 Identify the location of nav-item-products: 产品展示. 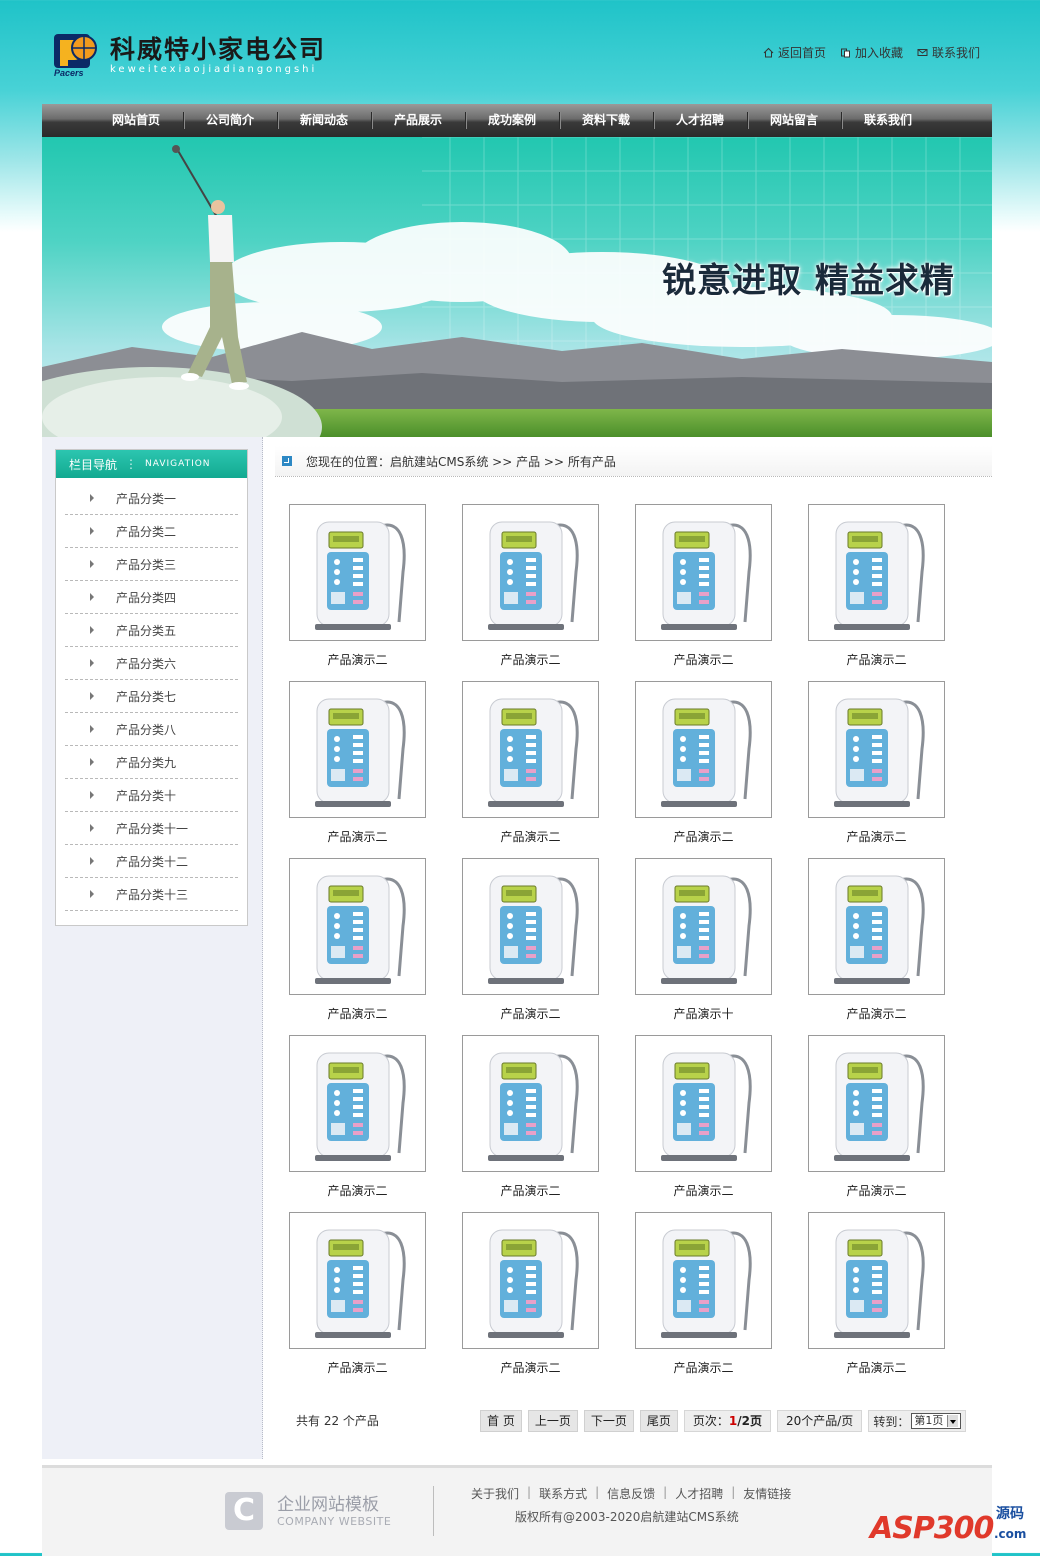
(418, 120).